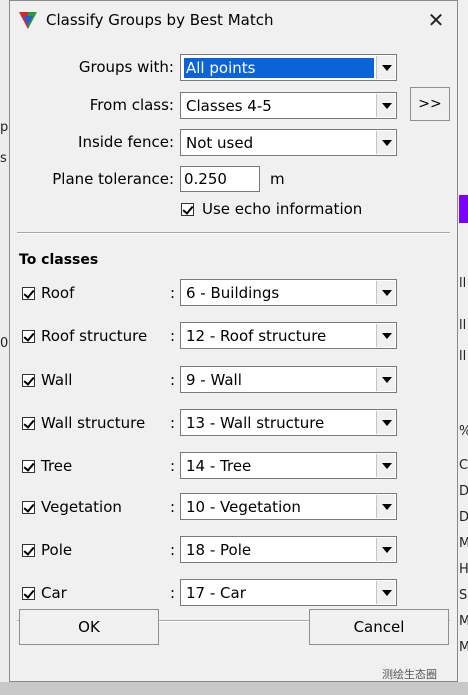 This screenshot has width=468, height=695. What do you see at coordinates (463, 431) in the screenshot?
I see `background-text: %` at bounding box center [463, 431].